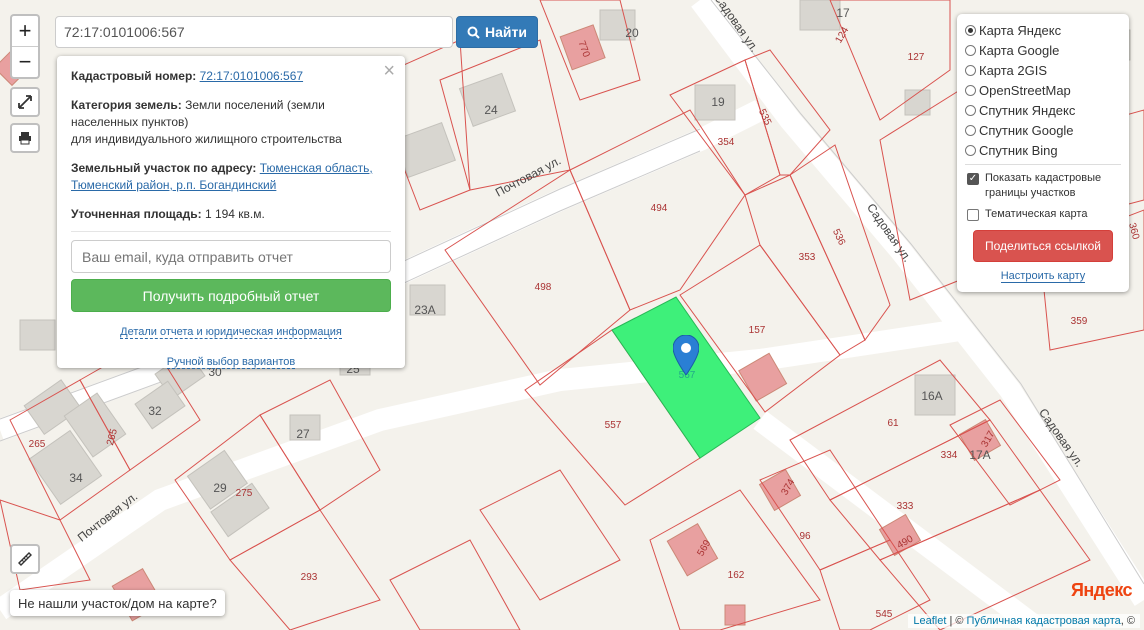 The height and width of the screenshot is (630, 1144). Describe the element at coordinates (25, 31) in the screenshot. I see `zoom-in-button: +` at that location.